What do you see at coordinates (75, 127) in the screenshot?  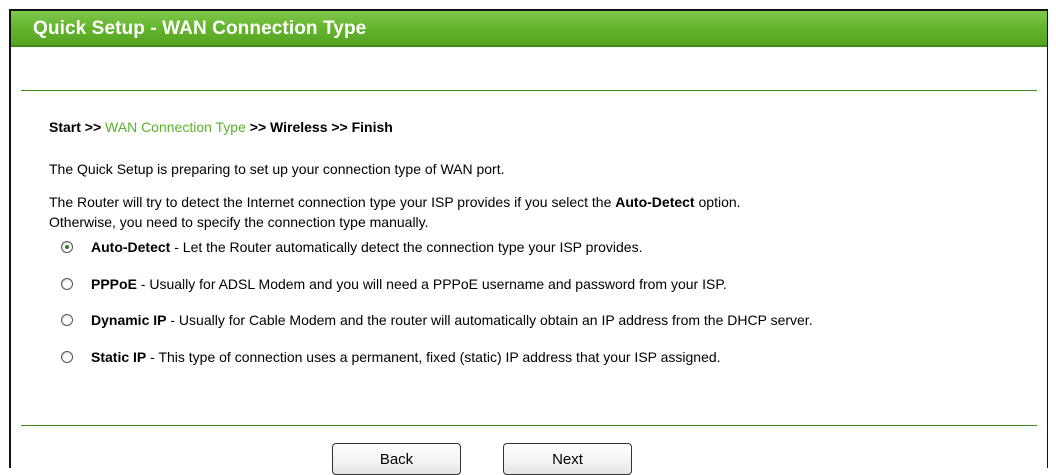 I see `breadcrumb-start: Start >>` at bounding box center [75, 127].